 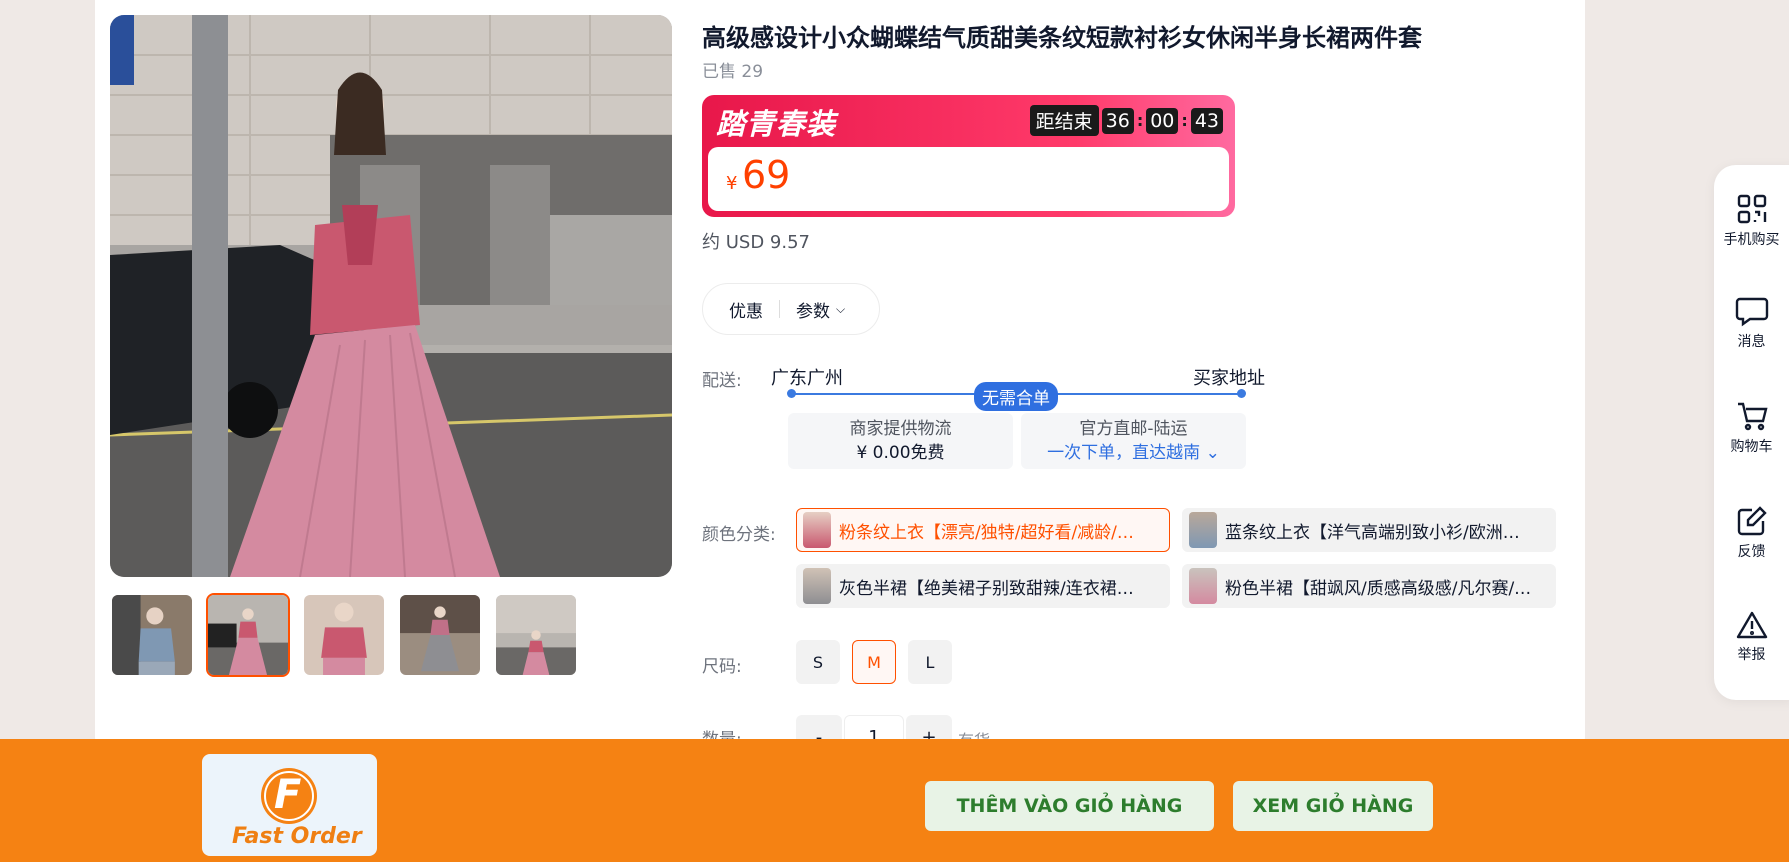 I want to click on tab-discount: 优惠, so click(x=746, y=309).